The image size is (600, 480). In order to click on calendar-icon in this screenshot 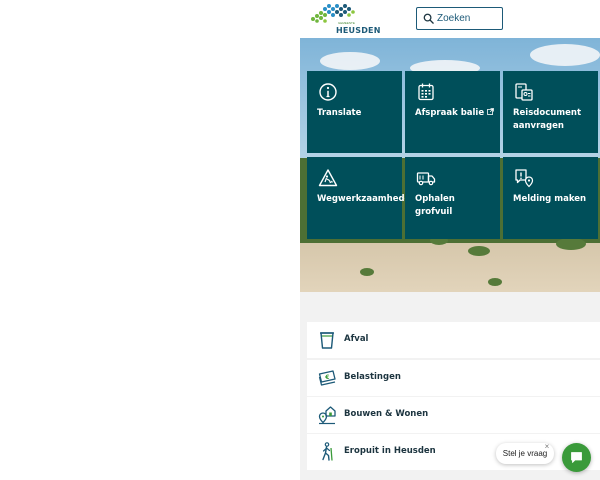, I will do `click(426, 92)`.